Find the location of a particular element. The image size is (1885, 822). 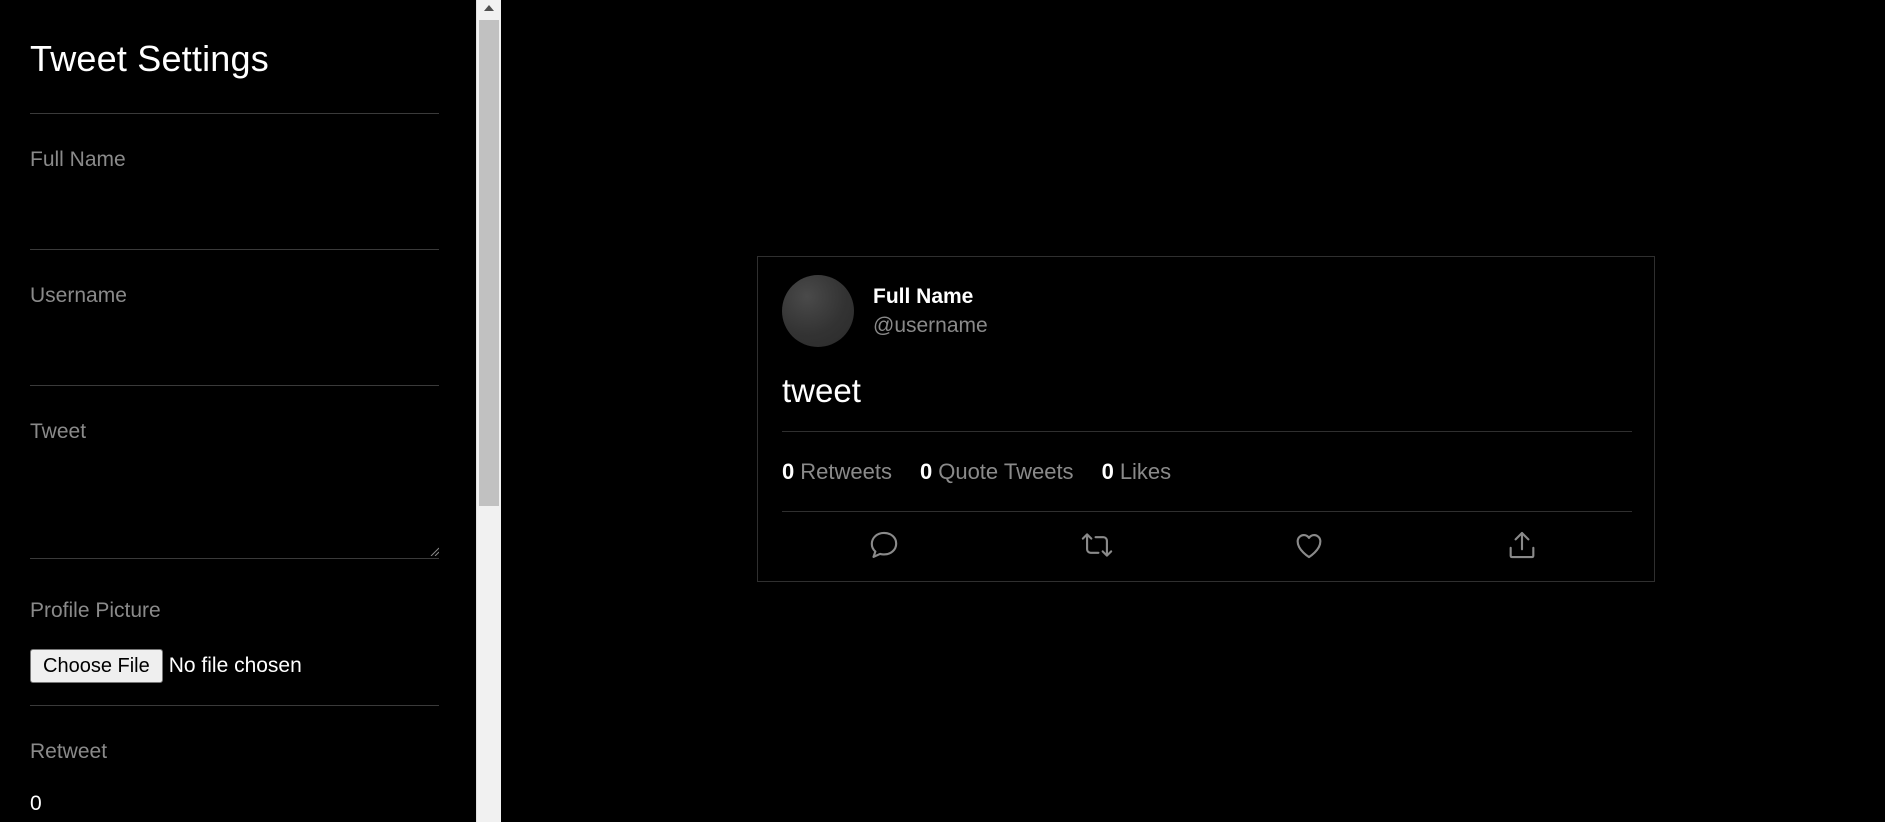

avatar is located at coordinates (818, 311).